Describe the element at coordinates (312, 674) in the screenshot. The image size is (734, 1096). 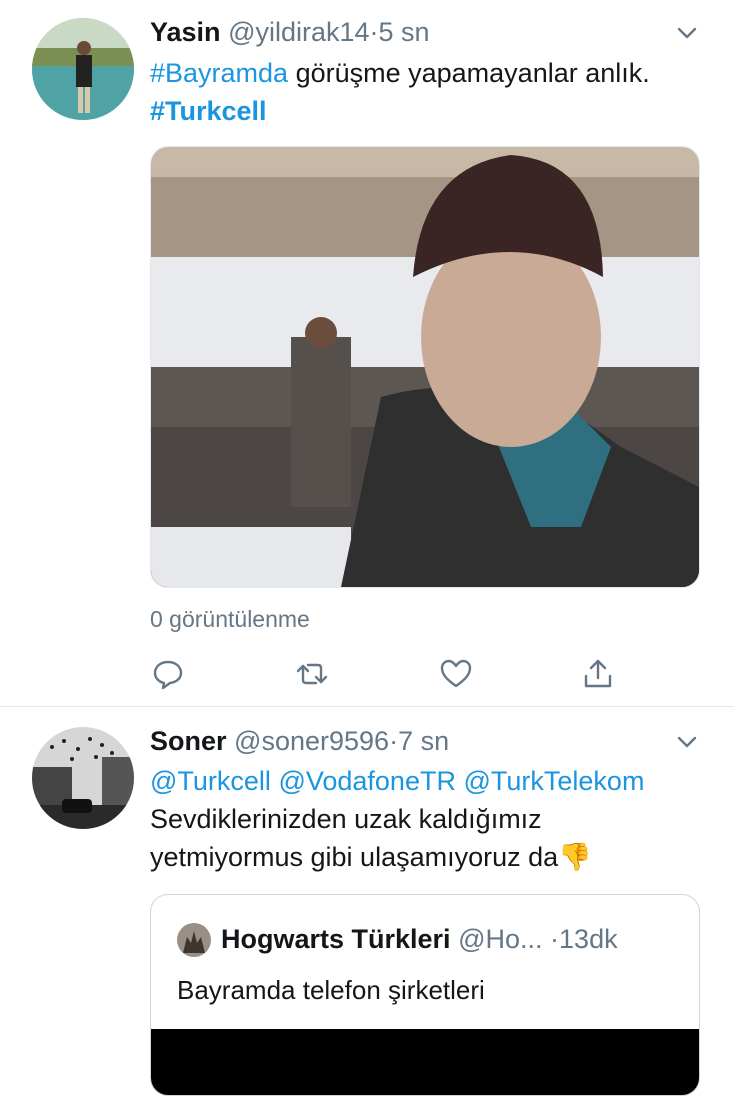
I see `retweet-icon` at that location.